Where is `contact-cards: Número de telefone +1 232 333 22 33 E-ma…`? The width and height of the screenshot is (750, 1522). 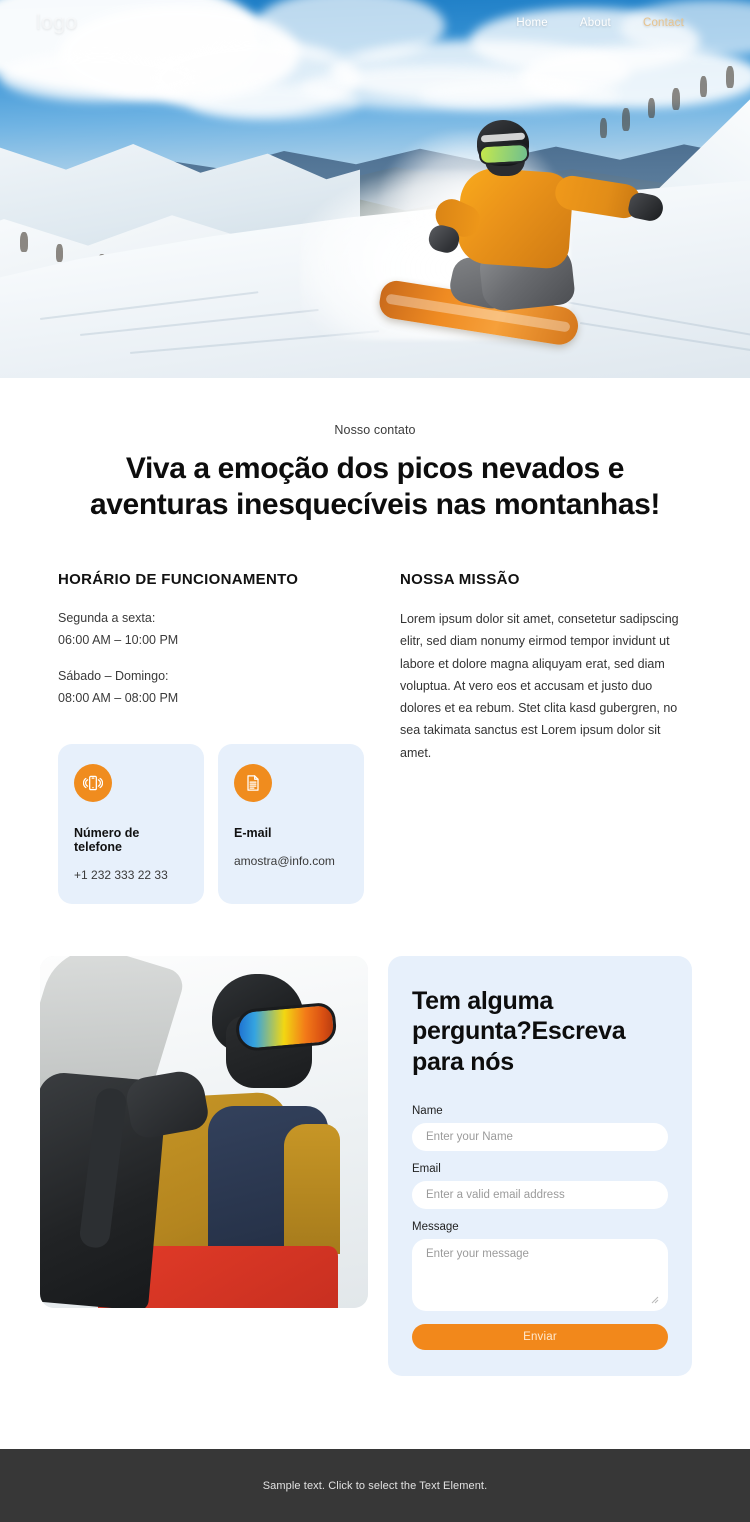
contact-cards: Número de telefone +1 232 333 22 33 E-ma… is located at coordinates (211, 823).